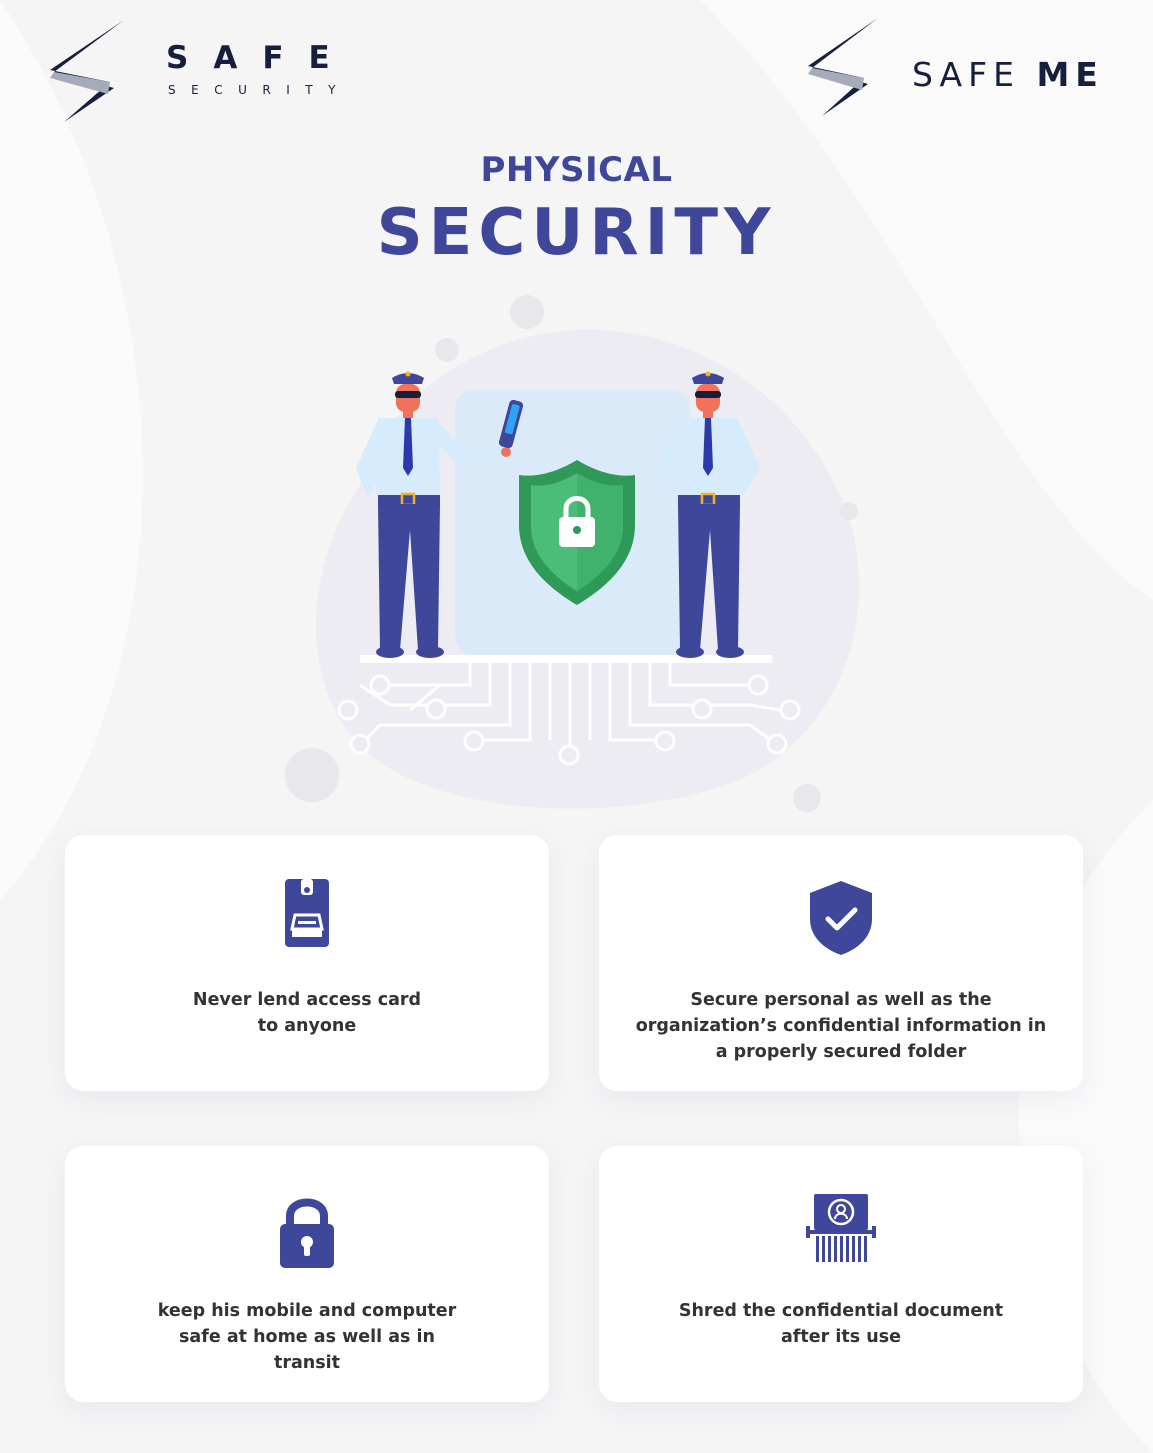  Describe the element at coordinates (1070, 74) in the screenshot. I see `logo-right-name-part2: ME` at that location.